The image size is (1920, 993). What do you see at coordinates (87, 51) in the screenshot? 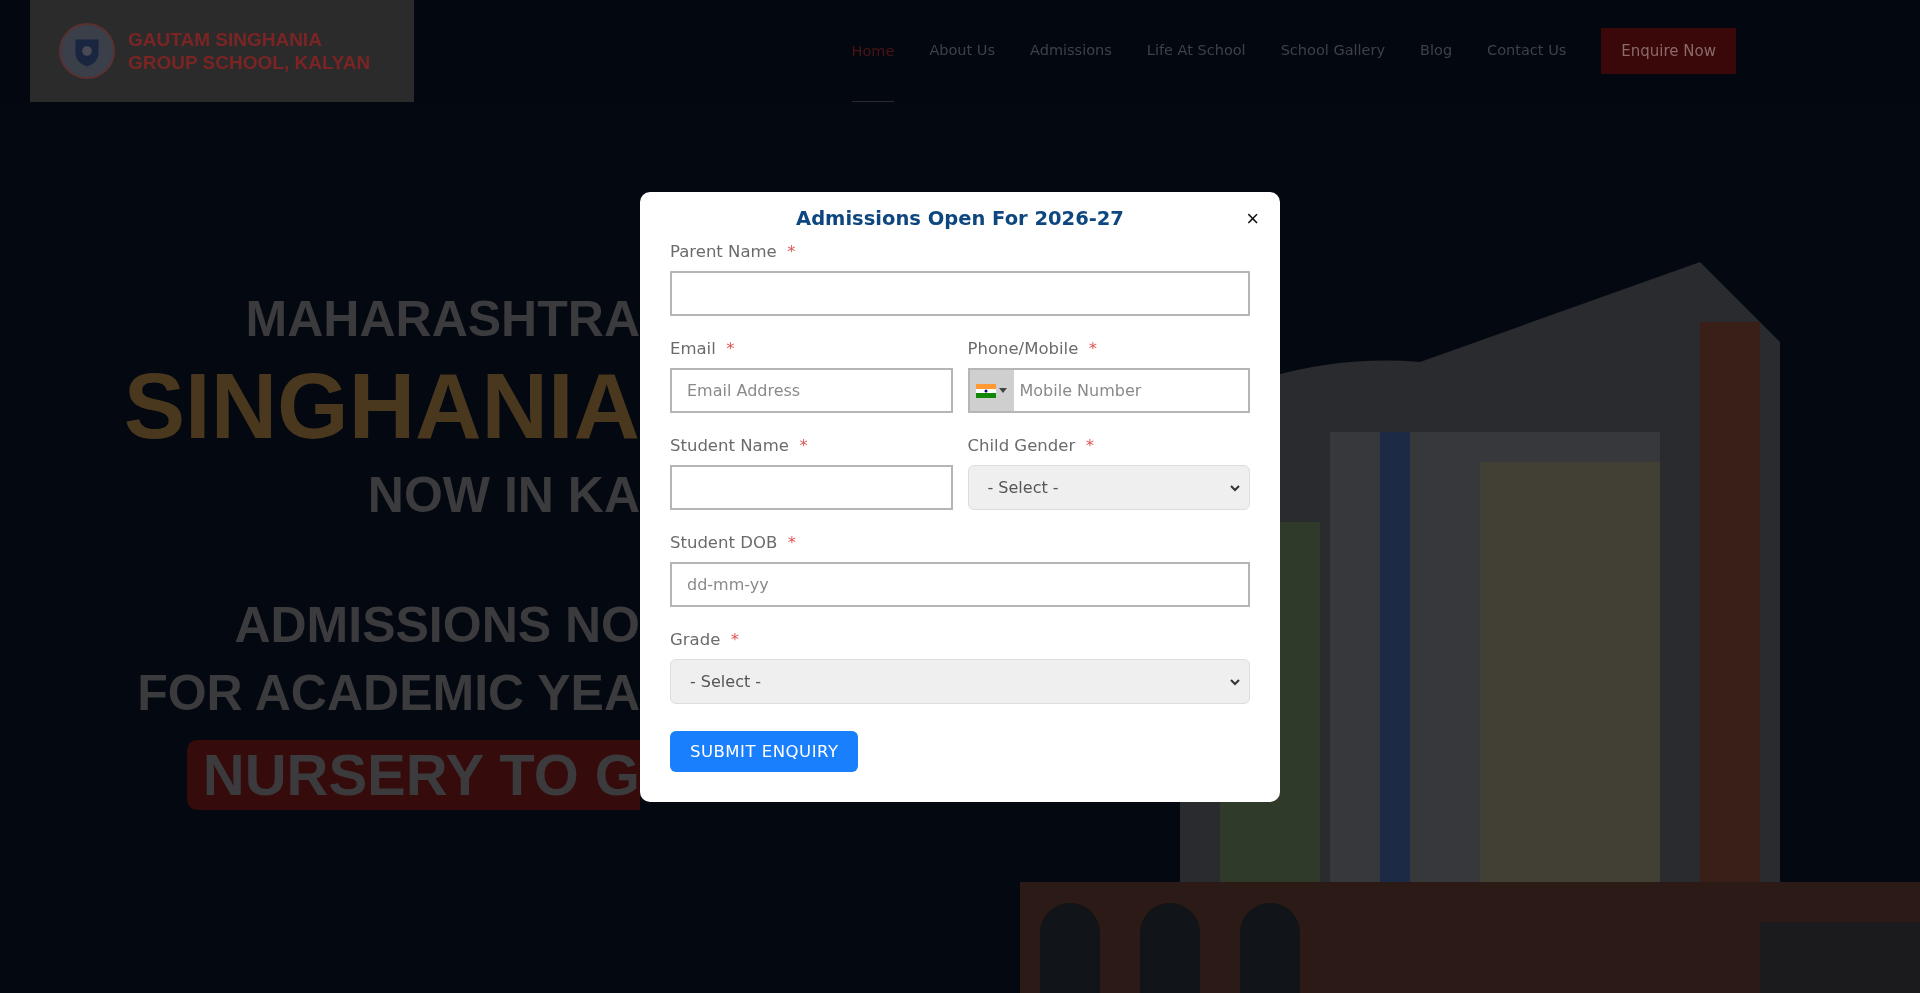
I see `crest-icon` at bounding box center [87, 51].